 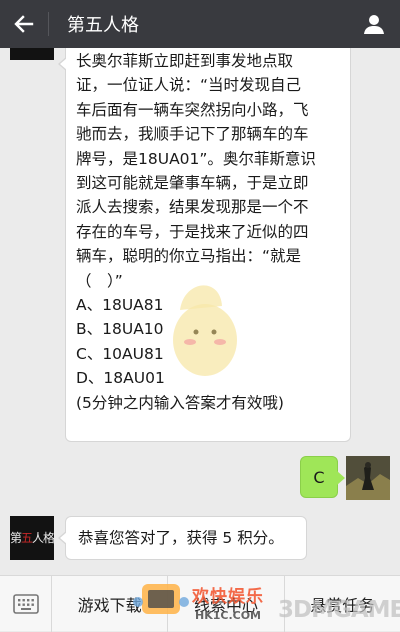 What do you see at coordinates (120, 378) in the screenshot?
I see `question-line: D、18AU01` at bounding box center [120, 378].